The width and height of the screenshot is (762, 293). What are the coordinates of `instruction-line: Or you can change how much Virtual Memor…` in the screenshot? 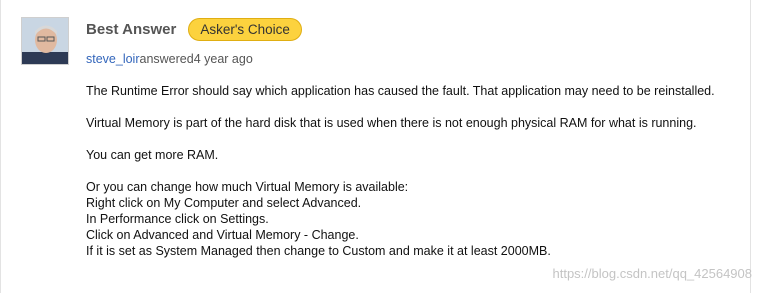 It's located at (247, 187).